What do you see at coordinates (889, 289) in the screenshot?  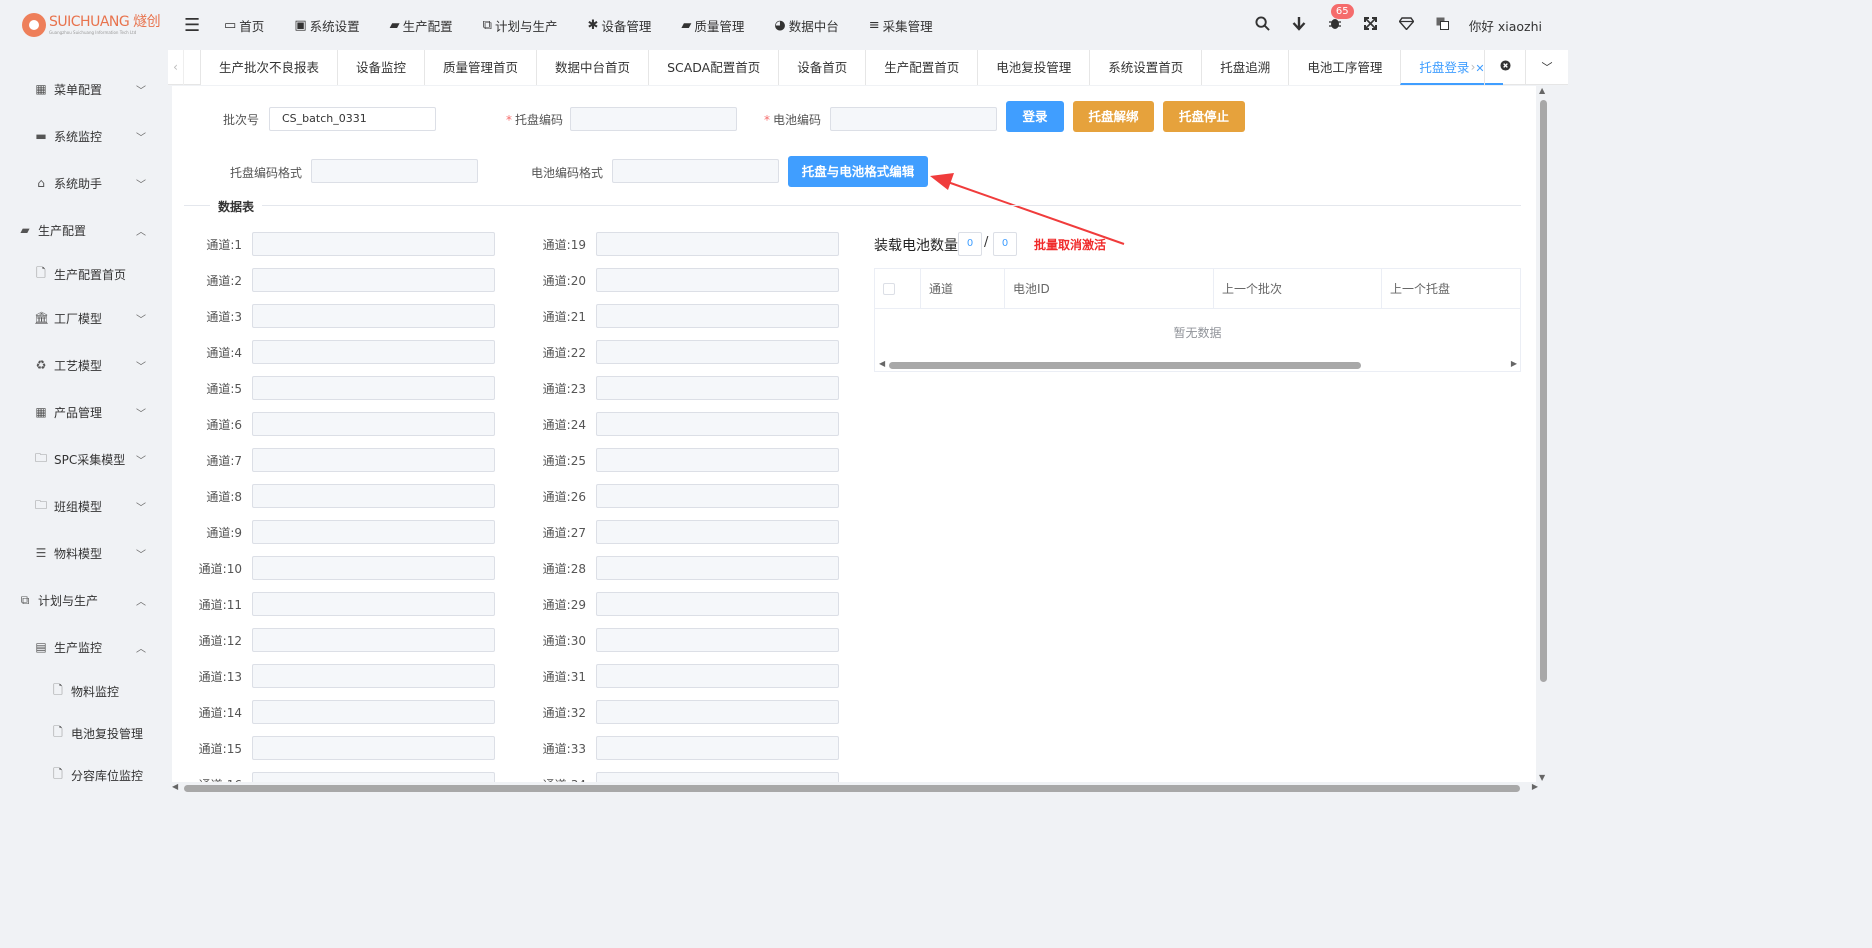 I see `select-all-checkbox` at bounding box center [889, 289].